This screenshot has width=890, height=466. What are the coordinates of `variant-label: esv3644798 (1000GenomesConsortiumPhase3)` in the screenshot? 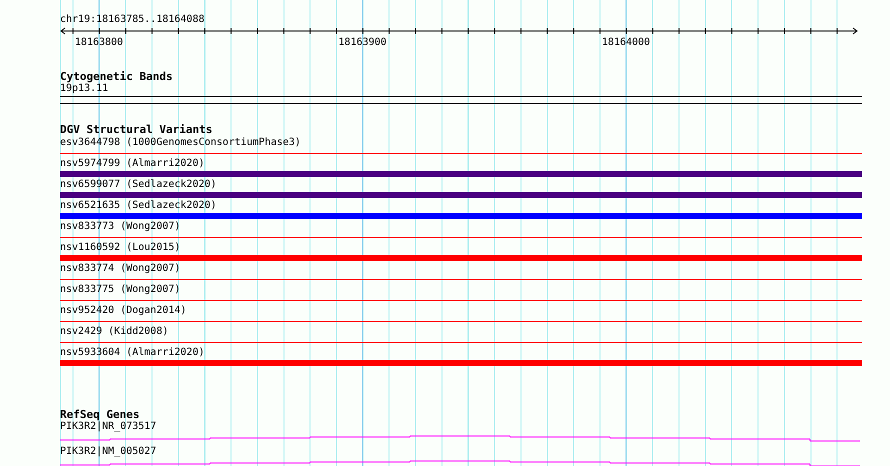 It's located at (181, 142).